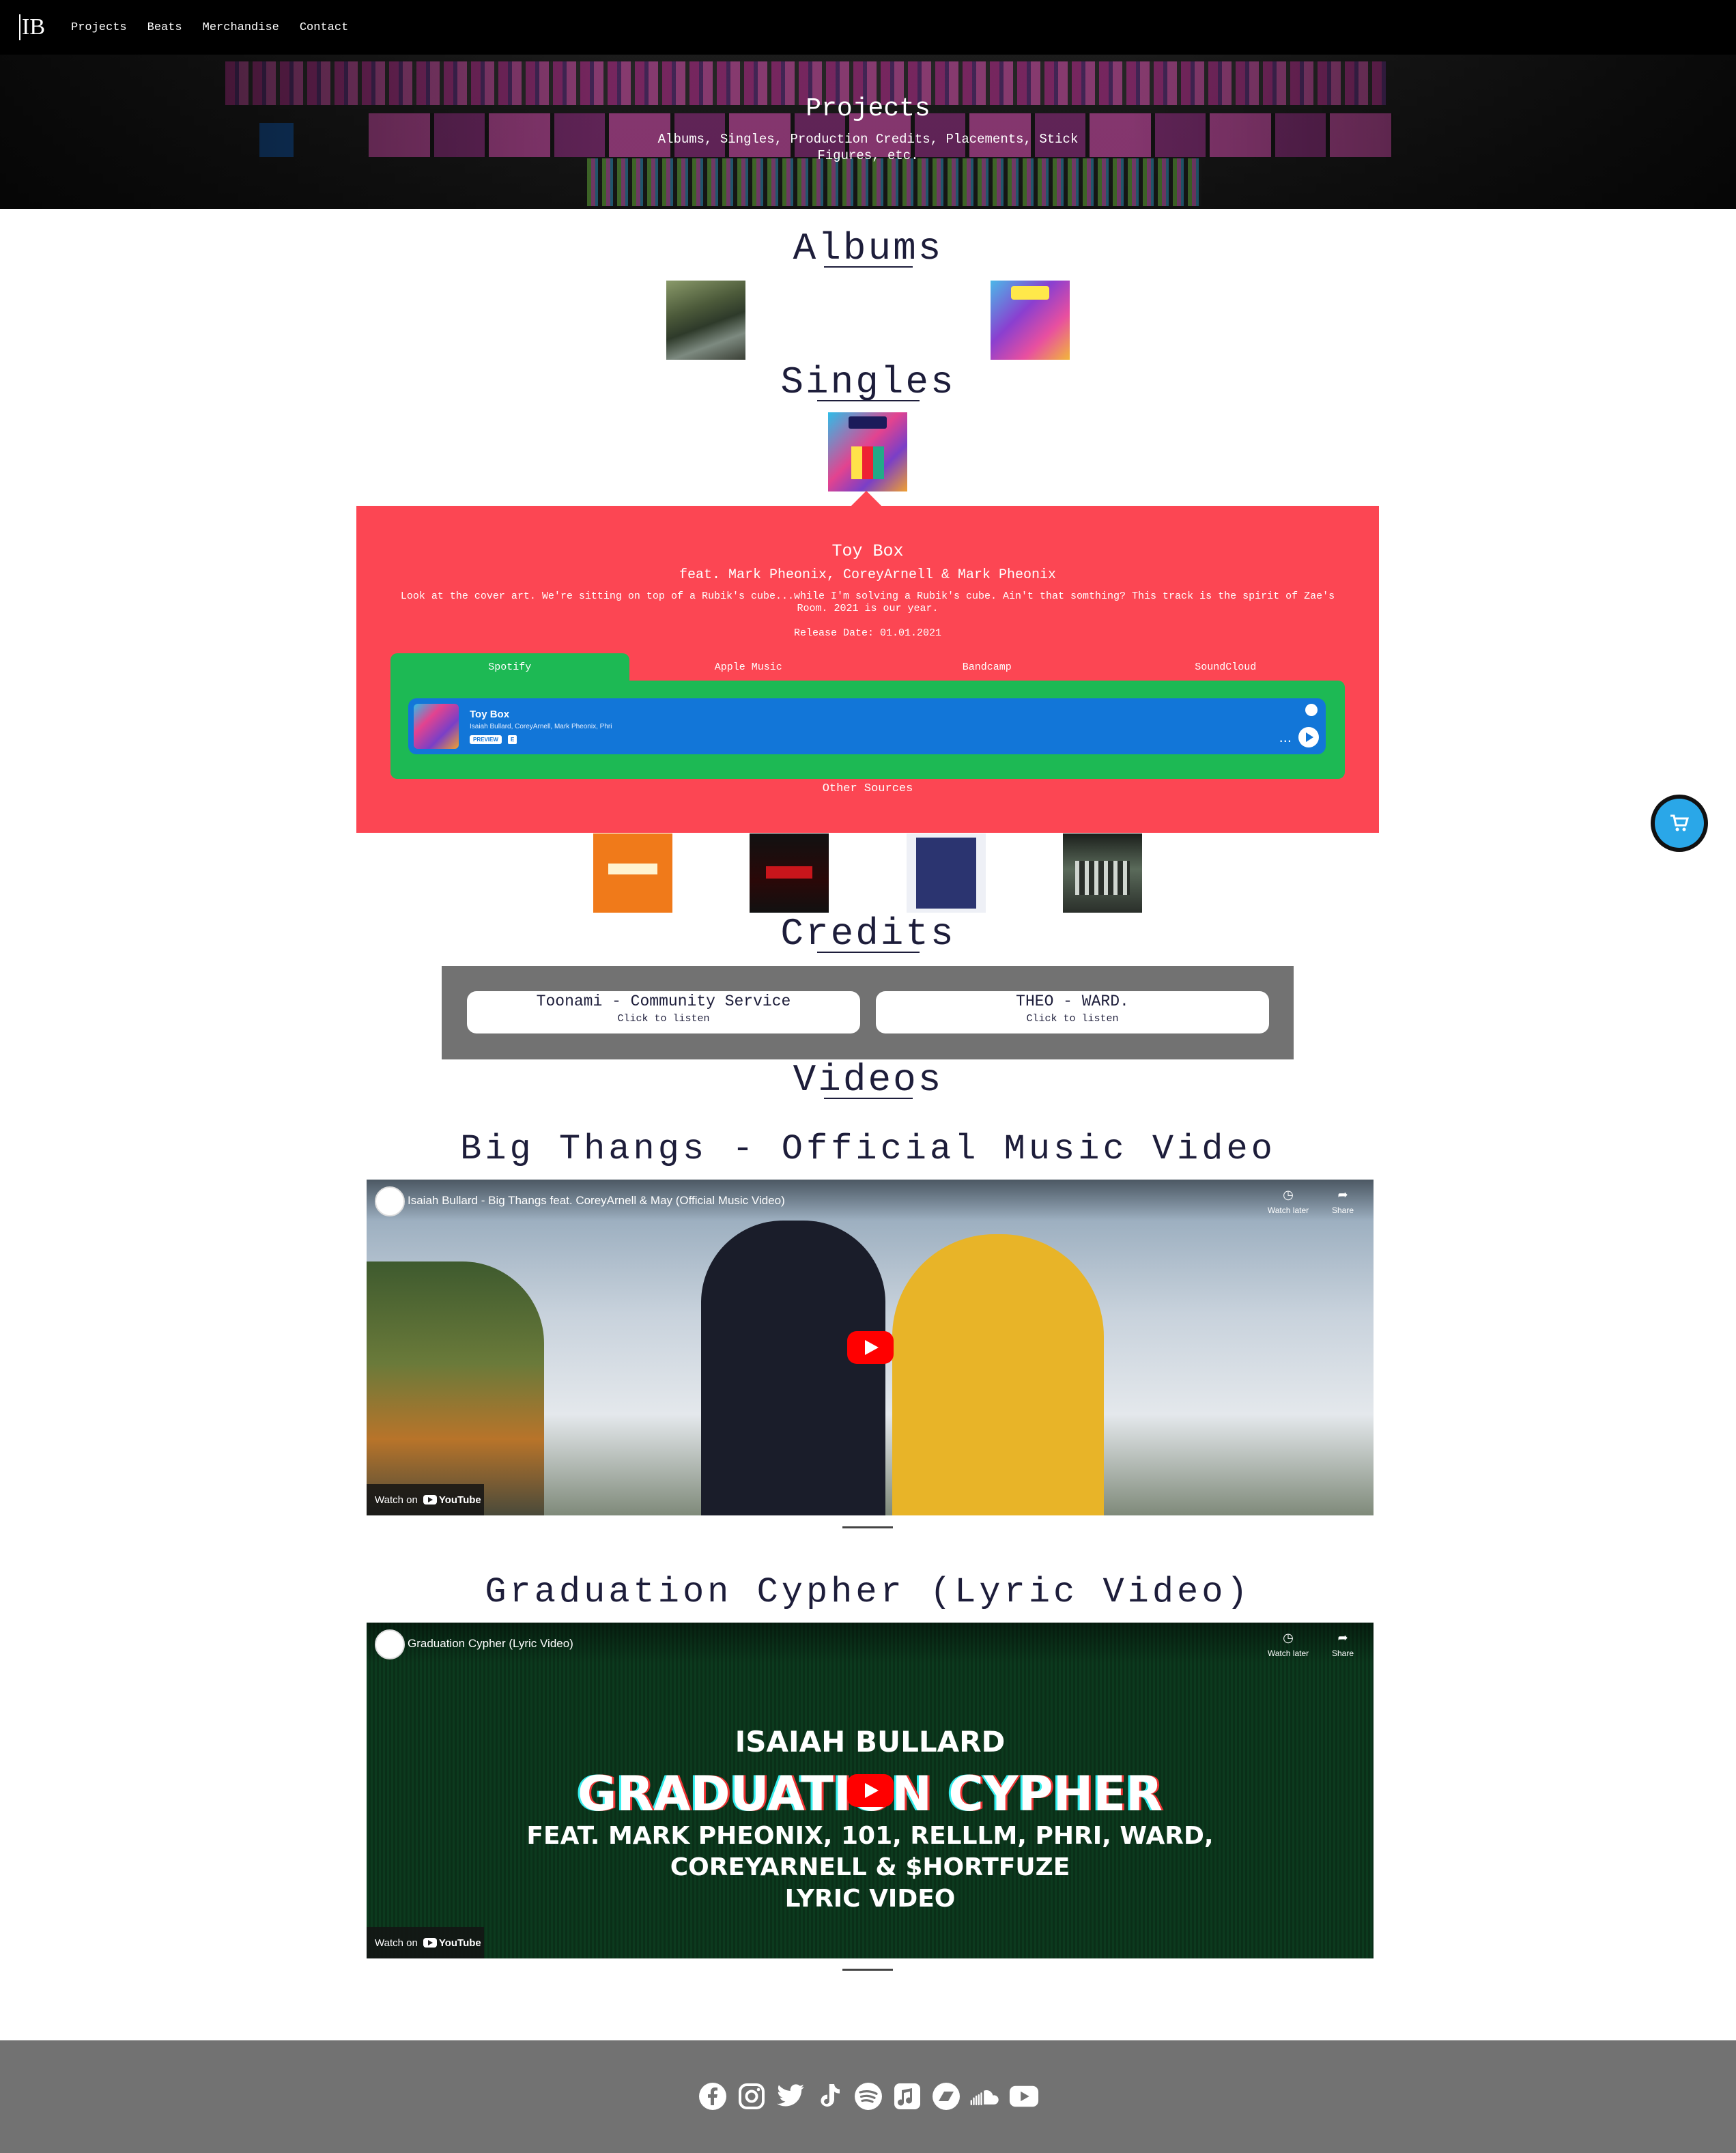  I want to click on videos-underline, so click(868, 1098).